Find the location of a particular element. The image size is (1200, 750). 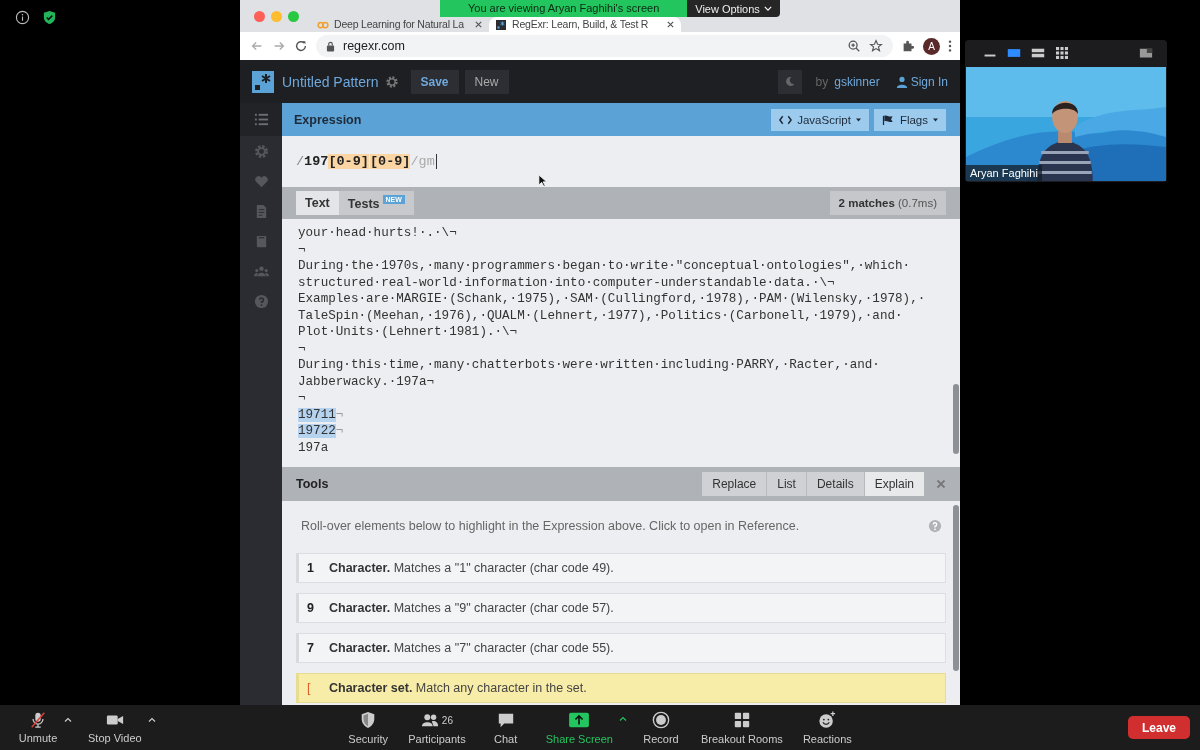

user-icon is located at coordinates (901, 81).